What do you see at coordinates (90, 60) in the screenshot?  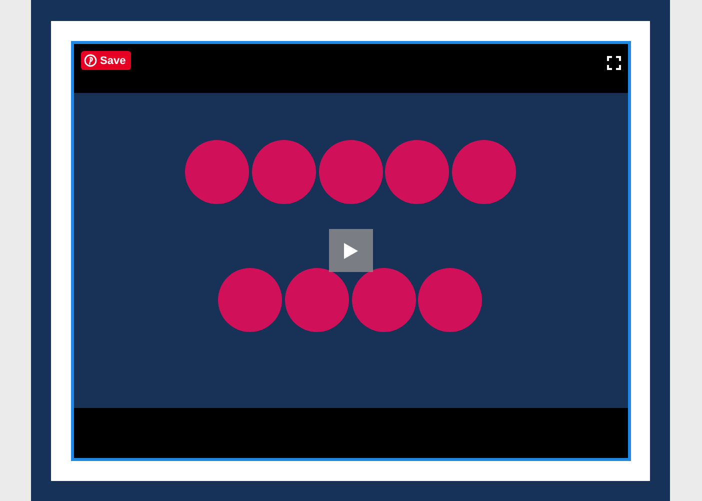 I see `pin-icon` at bounding box center [90, 60].